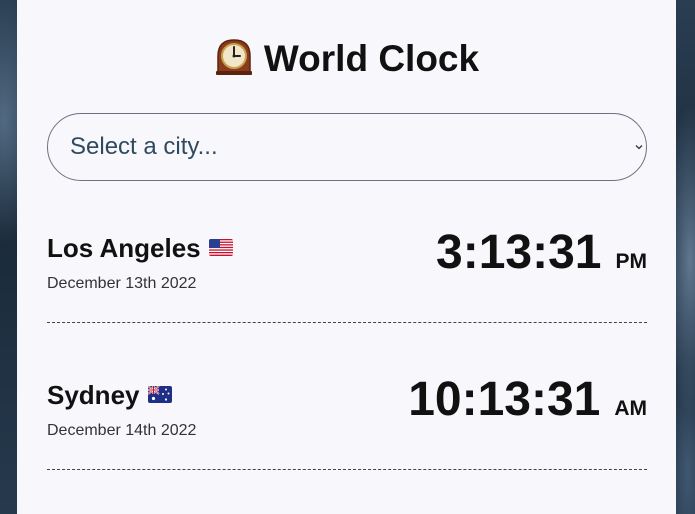  Describe the element at coordinates (159, 394) in the screenshot. I see `australia-flag-icon` at that location.